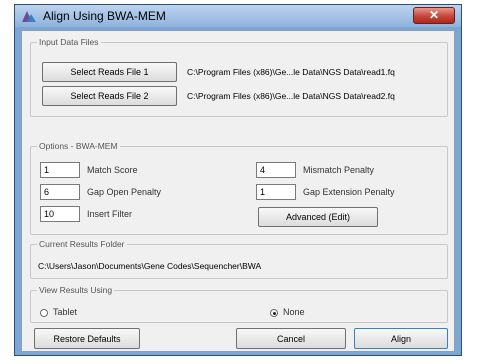 The height and width of the screenshot is (364, 480). What do you see at coordinates (78, 146) in the screenshot?
I see `options-legend: Options - BWA-MEM` at bounding box center [78, 146].